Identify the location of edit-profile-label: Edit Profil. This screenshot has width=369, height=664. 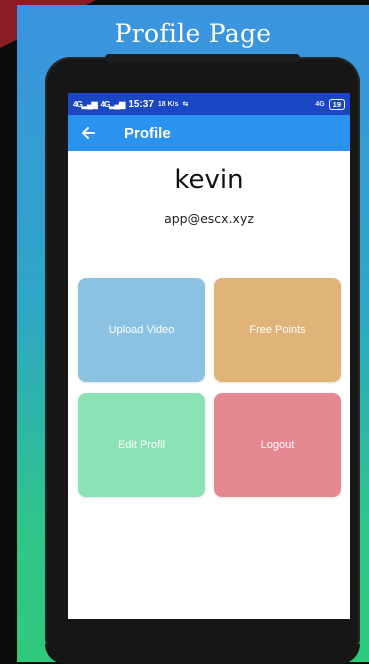
(141, 445).